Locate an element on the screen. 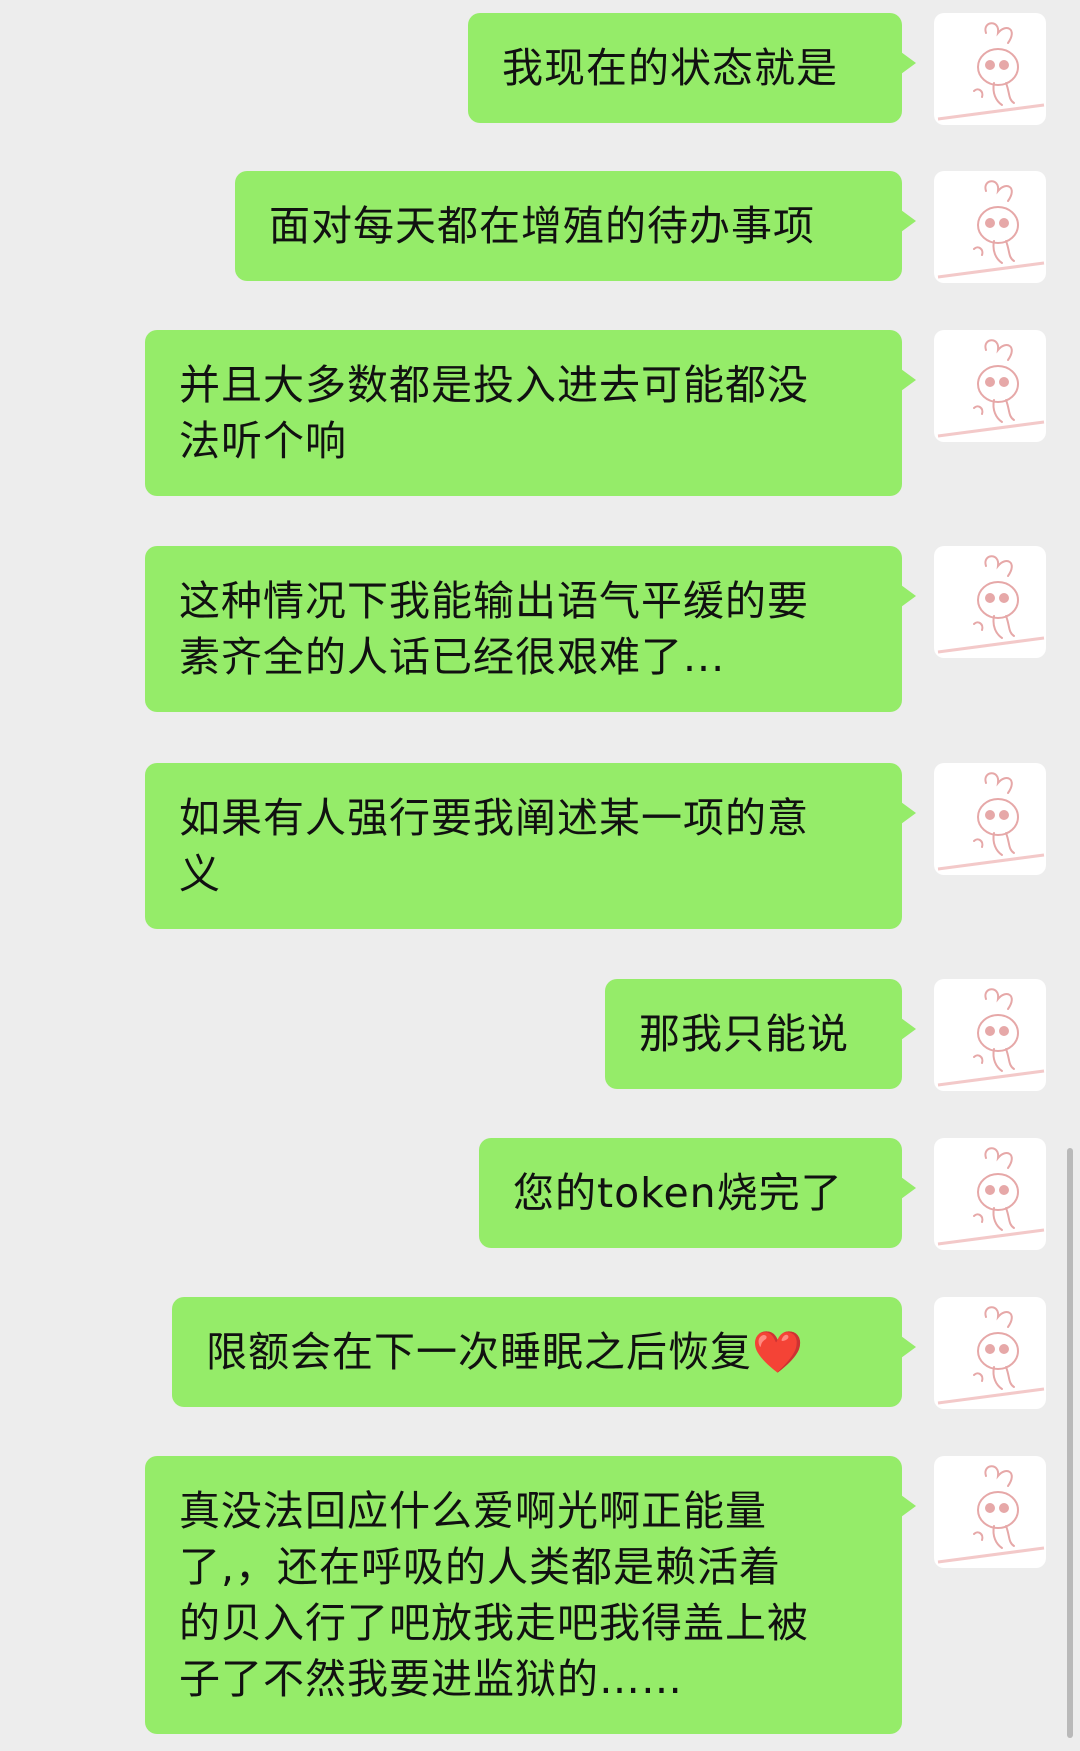 The width and height of the screenshot is (1080, 1751). message-row: 如果有人强行要我阐述某一项的意 义 is located at coordinates (540, 846).